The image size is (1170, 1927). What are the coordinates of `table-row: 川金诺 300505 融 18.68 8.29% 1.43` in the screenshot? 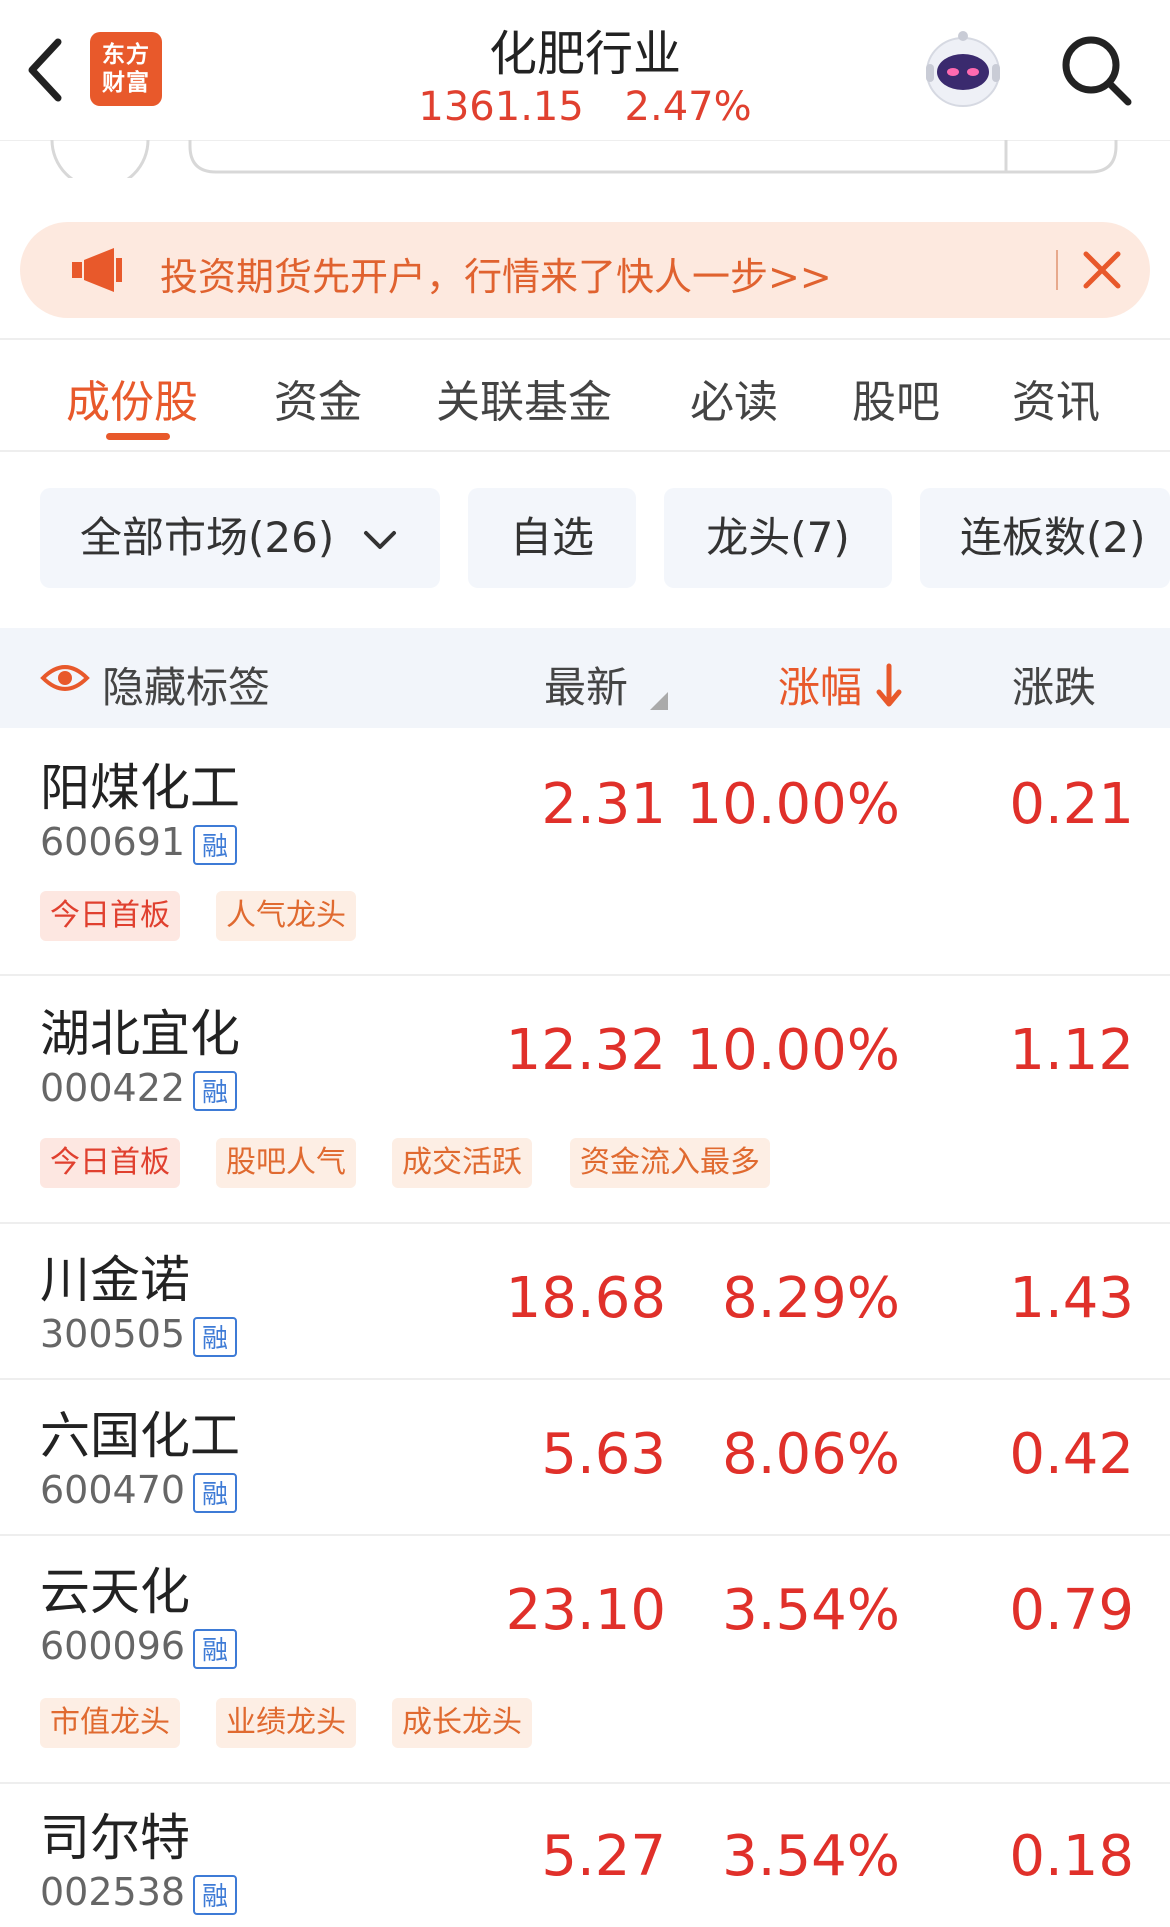 It's located at (585, 1302).